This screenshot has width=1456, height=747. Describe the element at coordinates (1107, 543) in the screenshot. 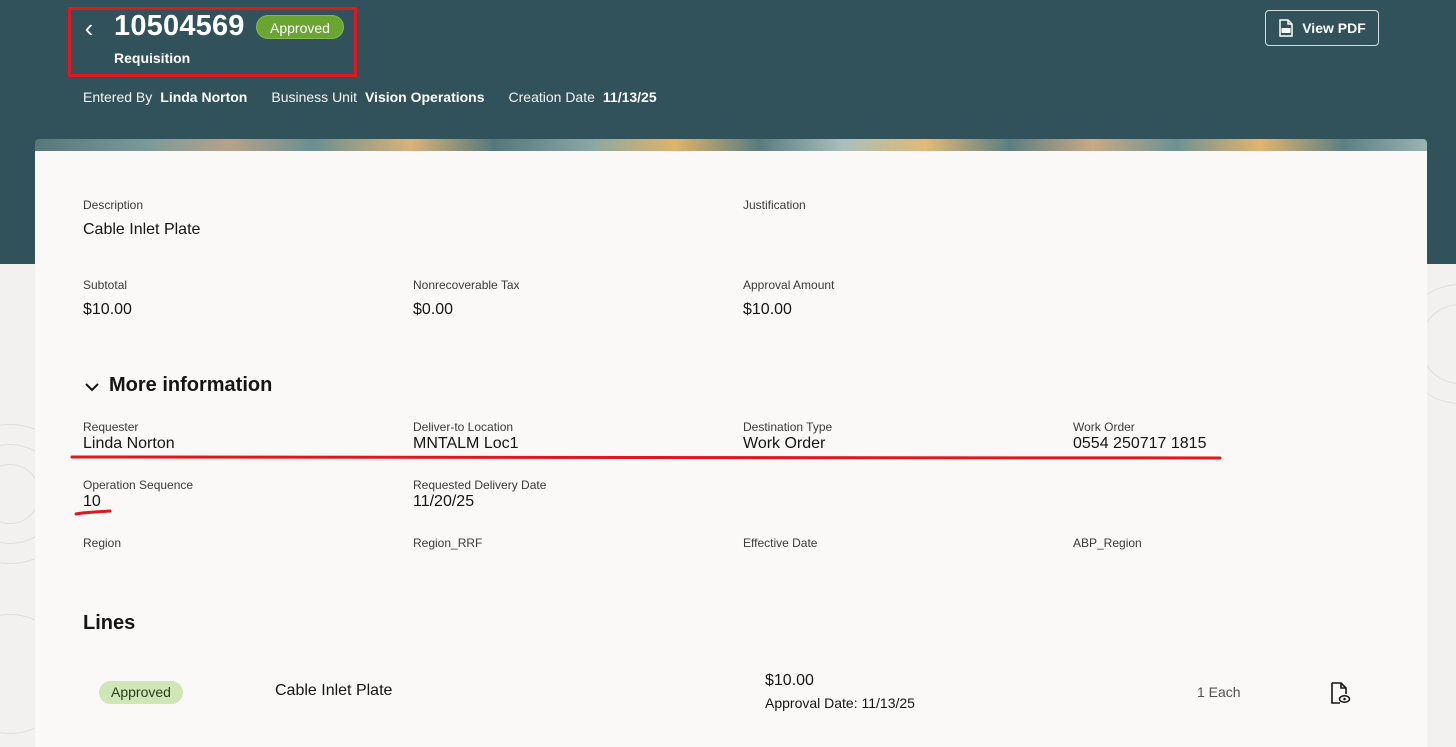

I see `abp-region-label: ABP_Region` at that location.